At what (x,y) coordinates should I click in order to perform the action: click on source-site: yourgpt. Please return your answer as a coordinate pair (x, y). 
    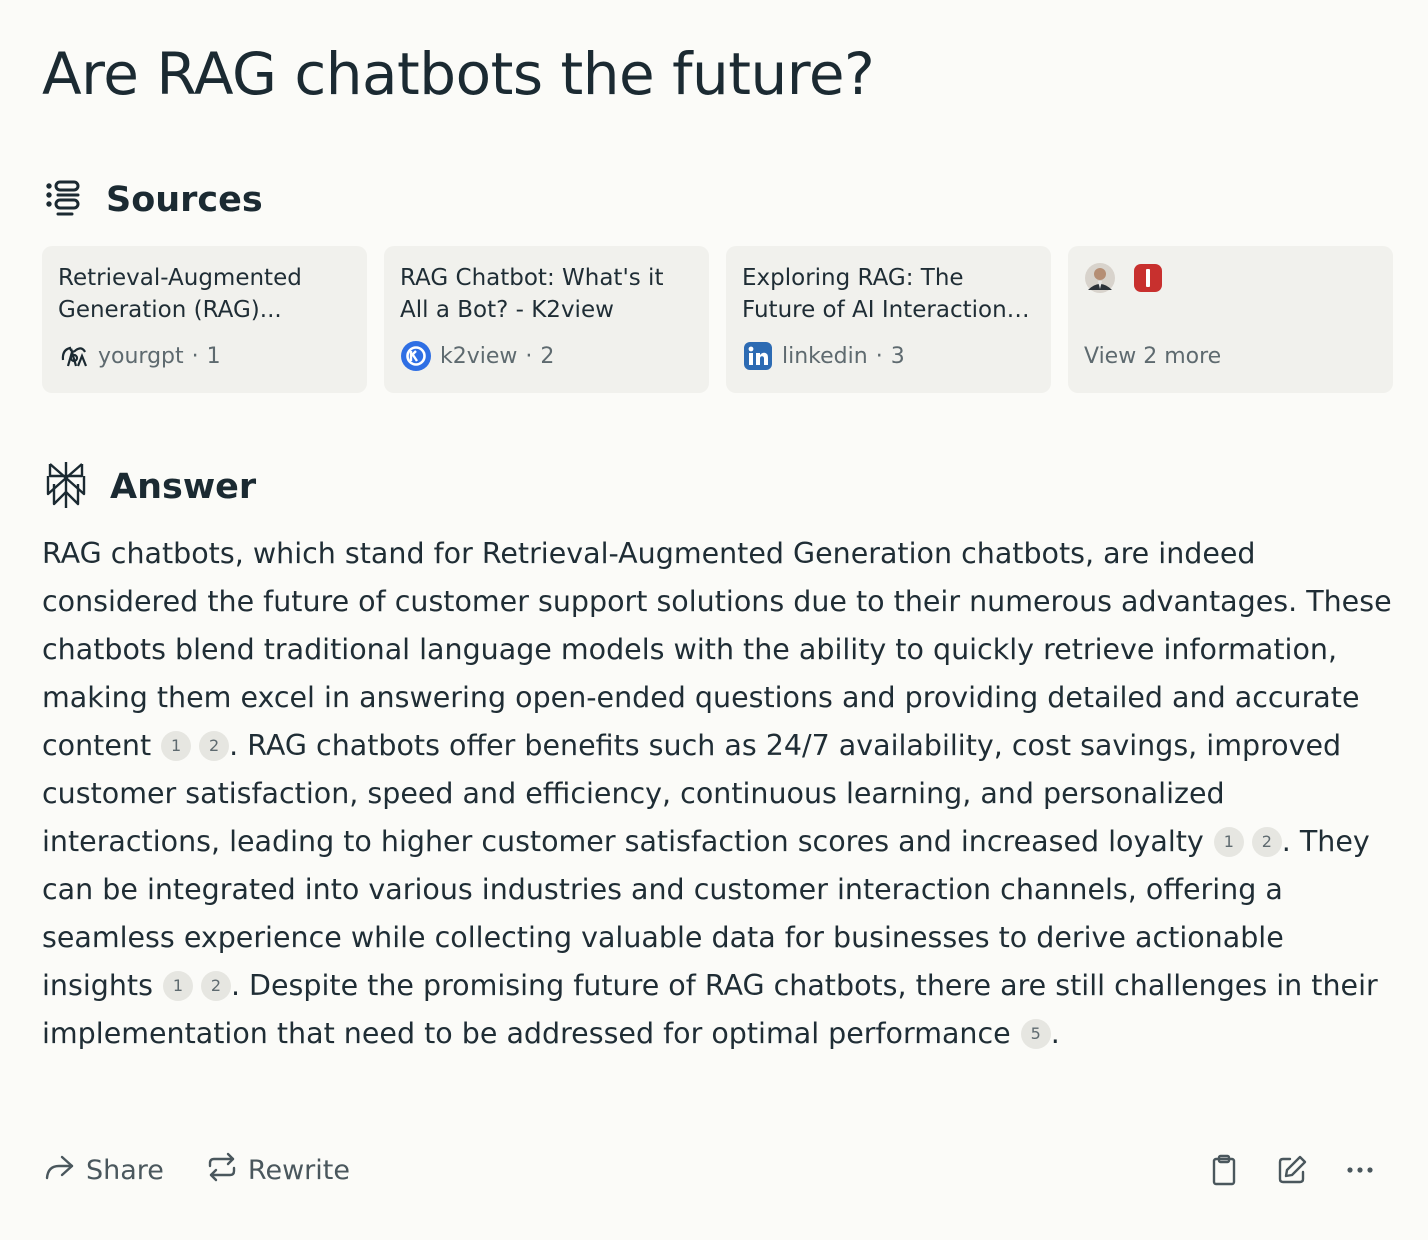
    Looking at the image, I should click on (141, 356).